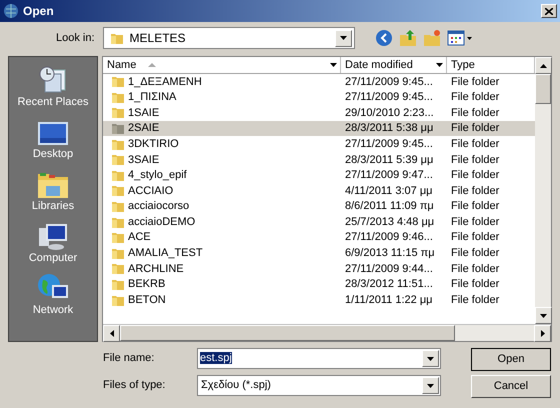  I want to click on table-cell-text: 1_ΠΙΣΙΝΑ, so click(152, 98).